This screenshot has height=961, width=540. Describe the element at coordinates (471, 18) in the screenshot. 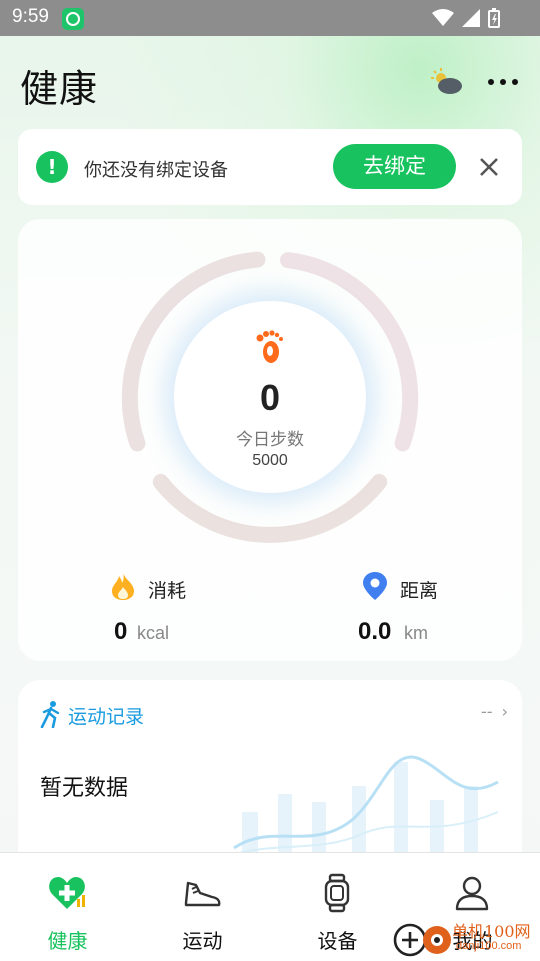

I see `signal-icon` at that location.